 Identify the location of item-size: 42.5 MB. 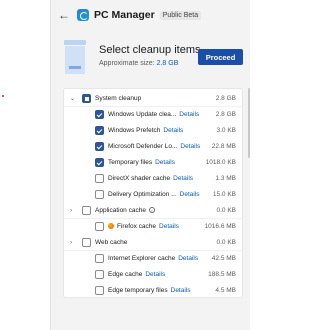
(223, 258).